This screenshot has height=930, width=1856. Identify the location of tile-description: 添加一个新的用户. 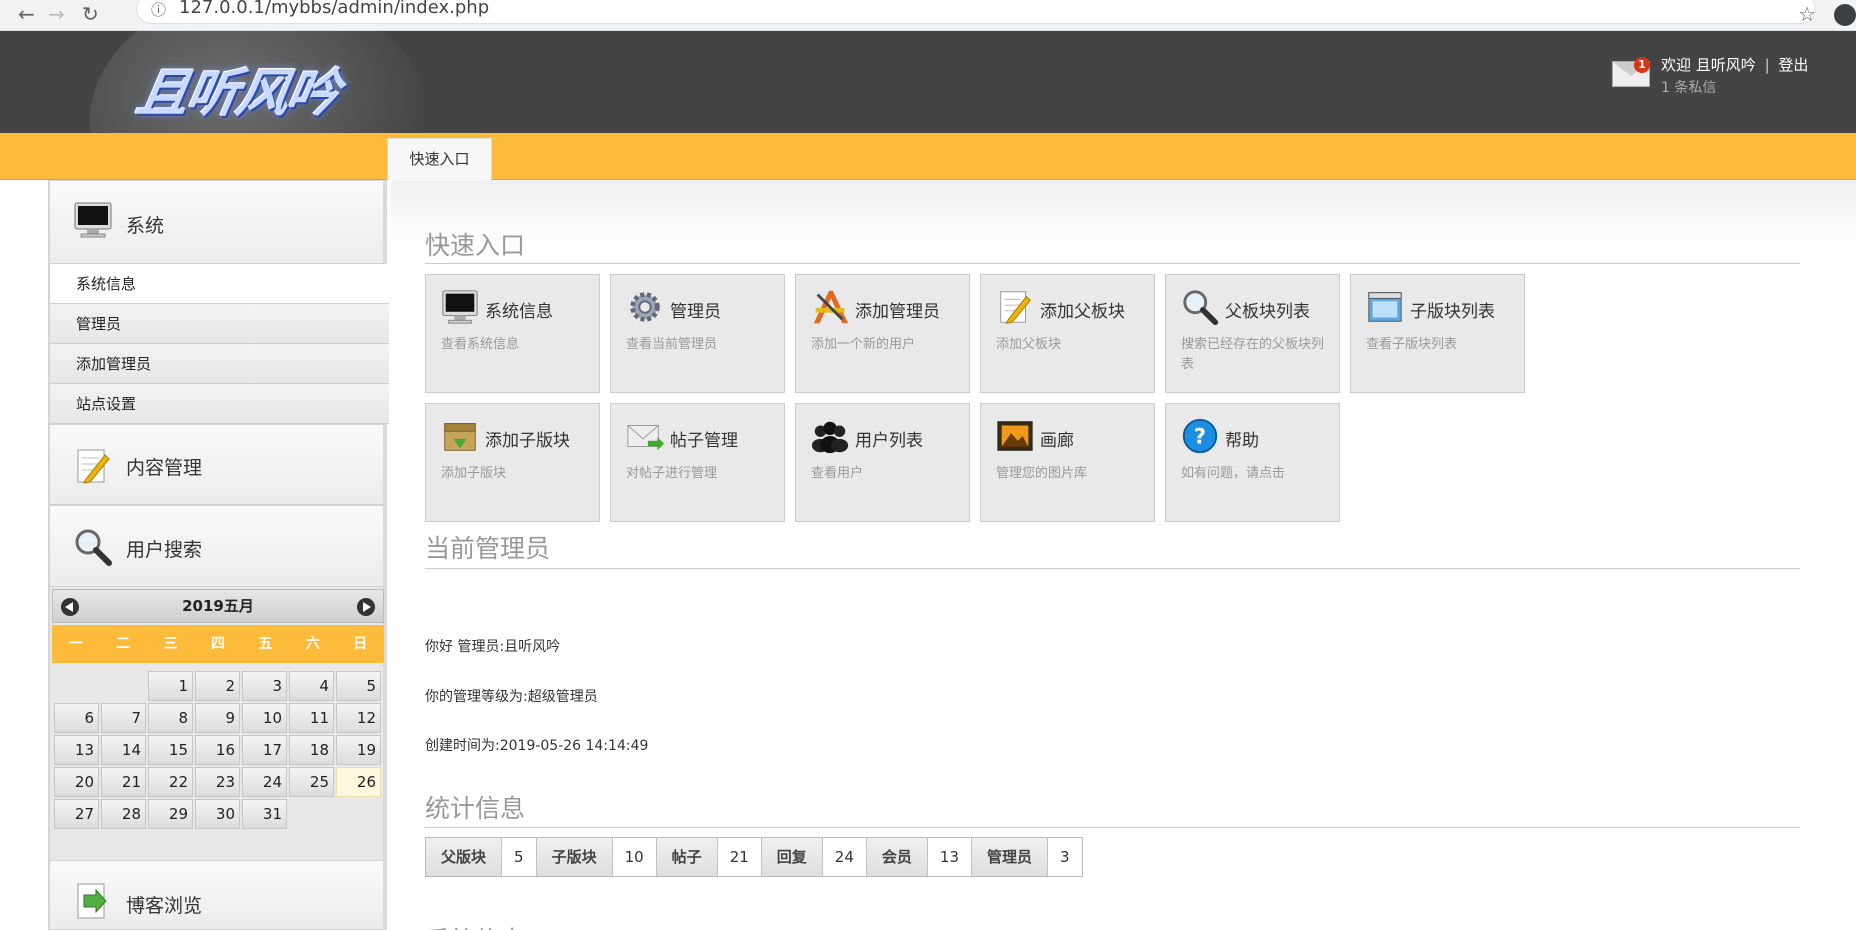
(863, 344).